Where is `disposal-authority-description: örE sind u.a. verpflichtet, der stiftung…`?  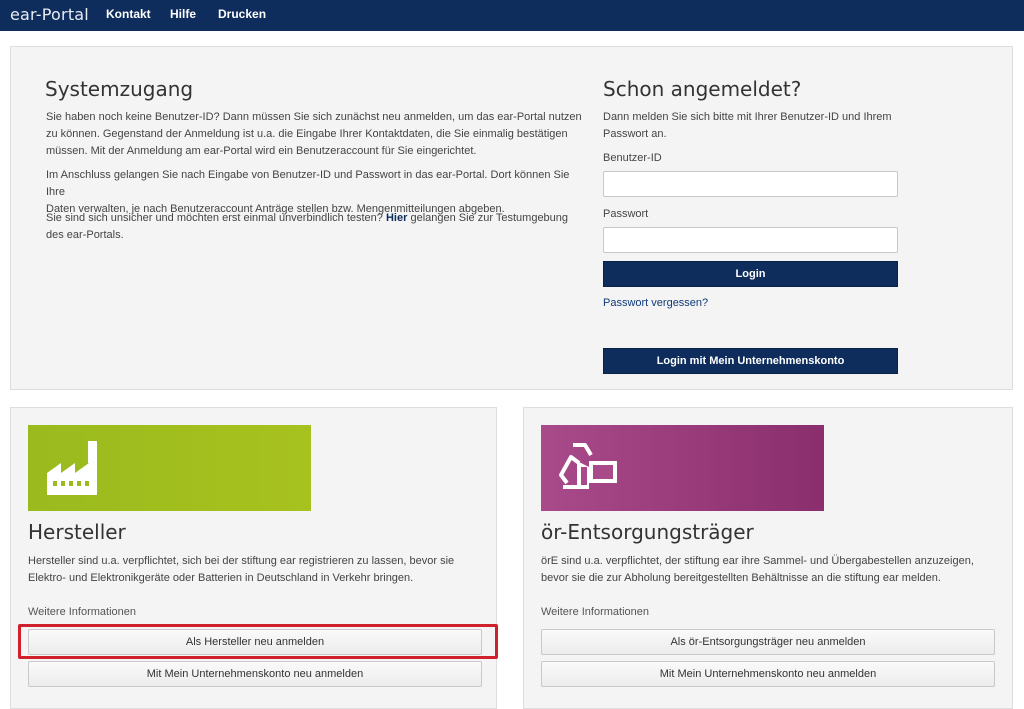
disposal-authority-description: örE sind u.a. verpflichtet, der stiftung… is located at coordinates (771, 570).